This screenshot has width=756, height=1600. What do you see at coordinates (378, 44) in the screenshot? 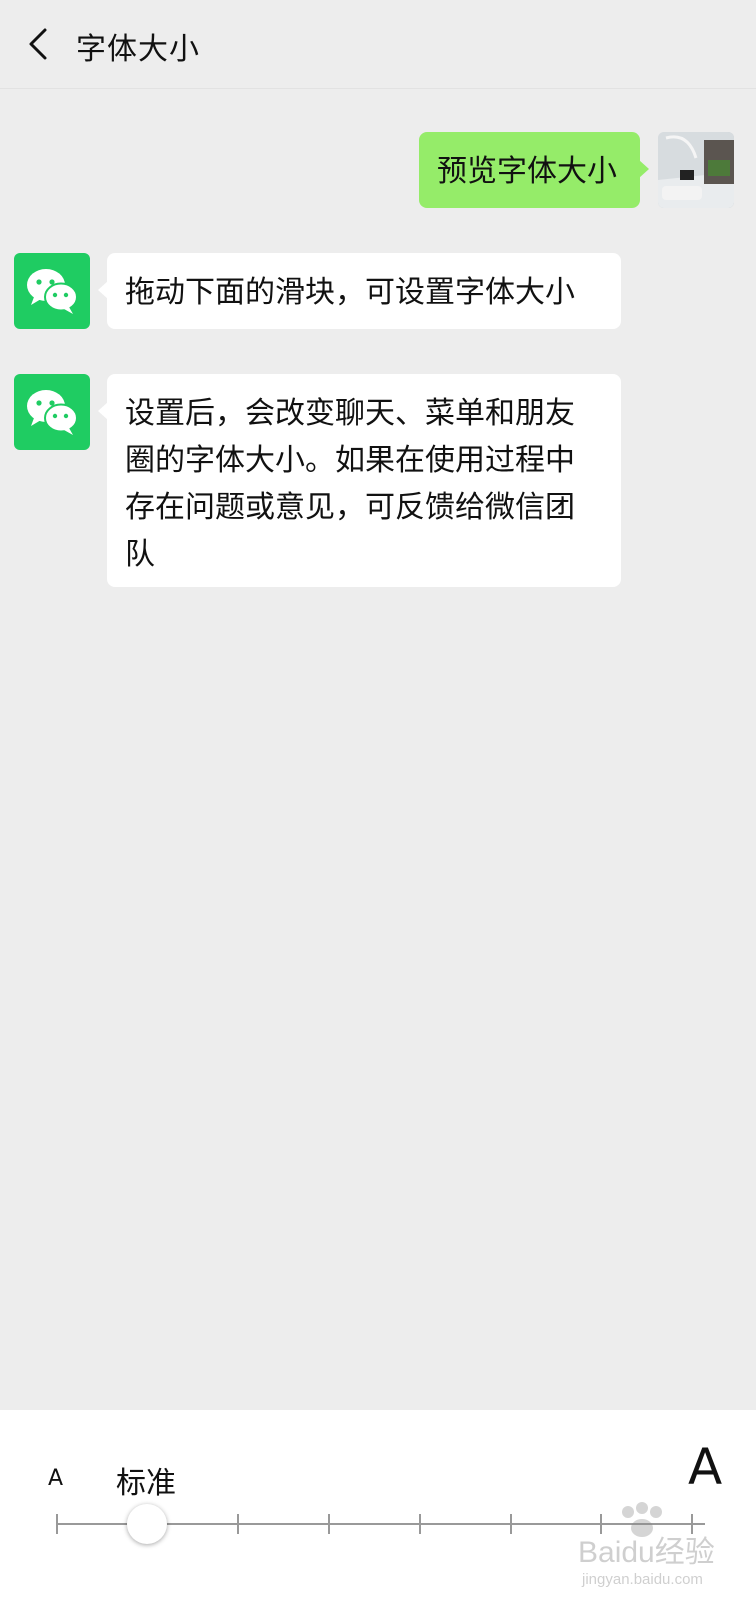
I see `nav-bar: 字体大小` at bounding box center [378, 44].